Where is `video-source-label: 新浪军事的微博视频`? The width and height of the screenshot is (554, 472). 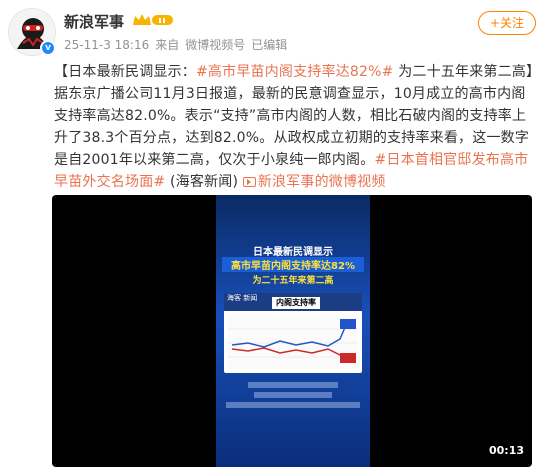 video-source-label: 新浪军事的微博视频 is located at coordinates (321, 182).